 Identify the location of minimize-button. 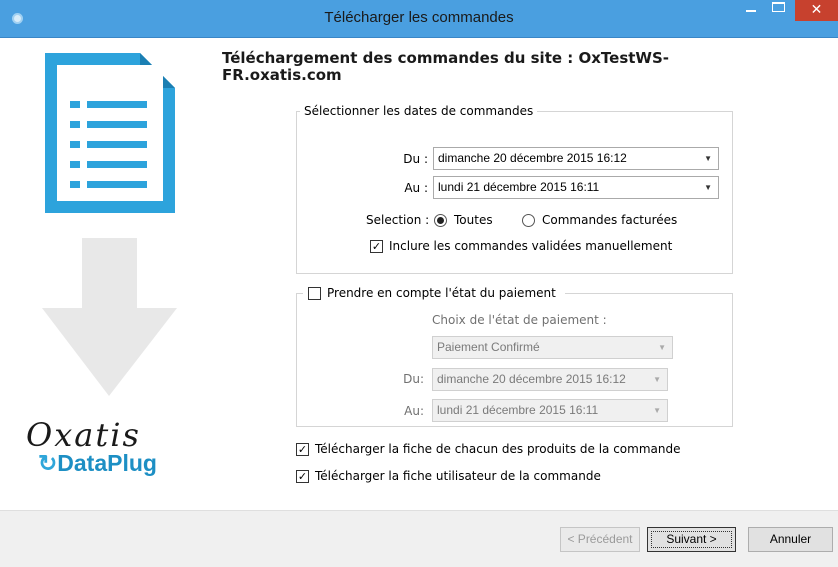
(751, 10).